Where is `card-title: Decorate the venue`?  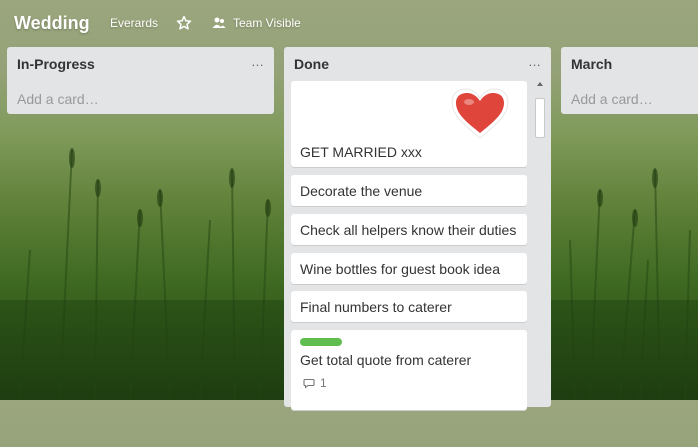
card-title: Decorate the venue is located at coordinates (361, 191).